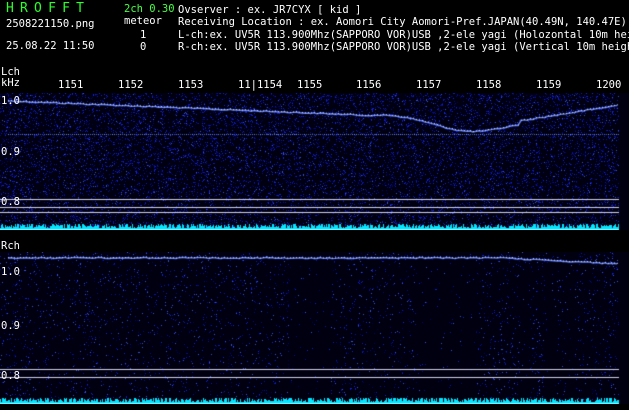 The height and width of the screenshot is (410, 629). Describe the element at coordinates (143, 21) in the screenshot. I see `meteor-label: meteor` at that location.